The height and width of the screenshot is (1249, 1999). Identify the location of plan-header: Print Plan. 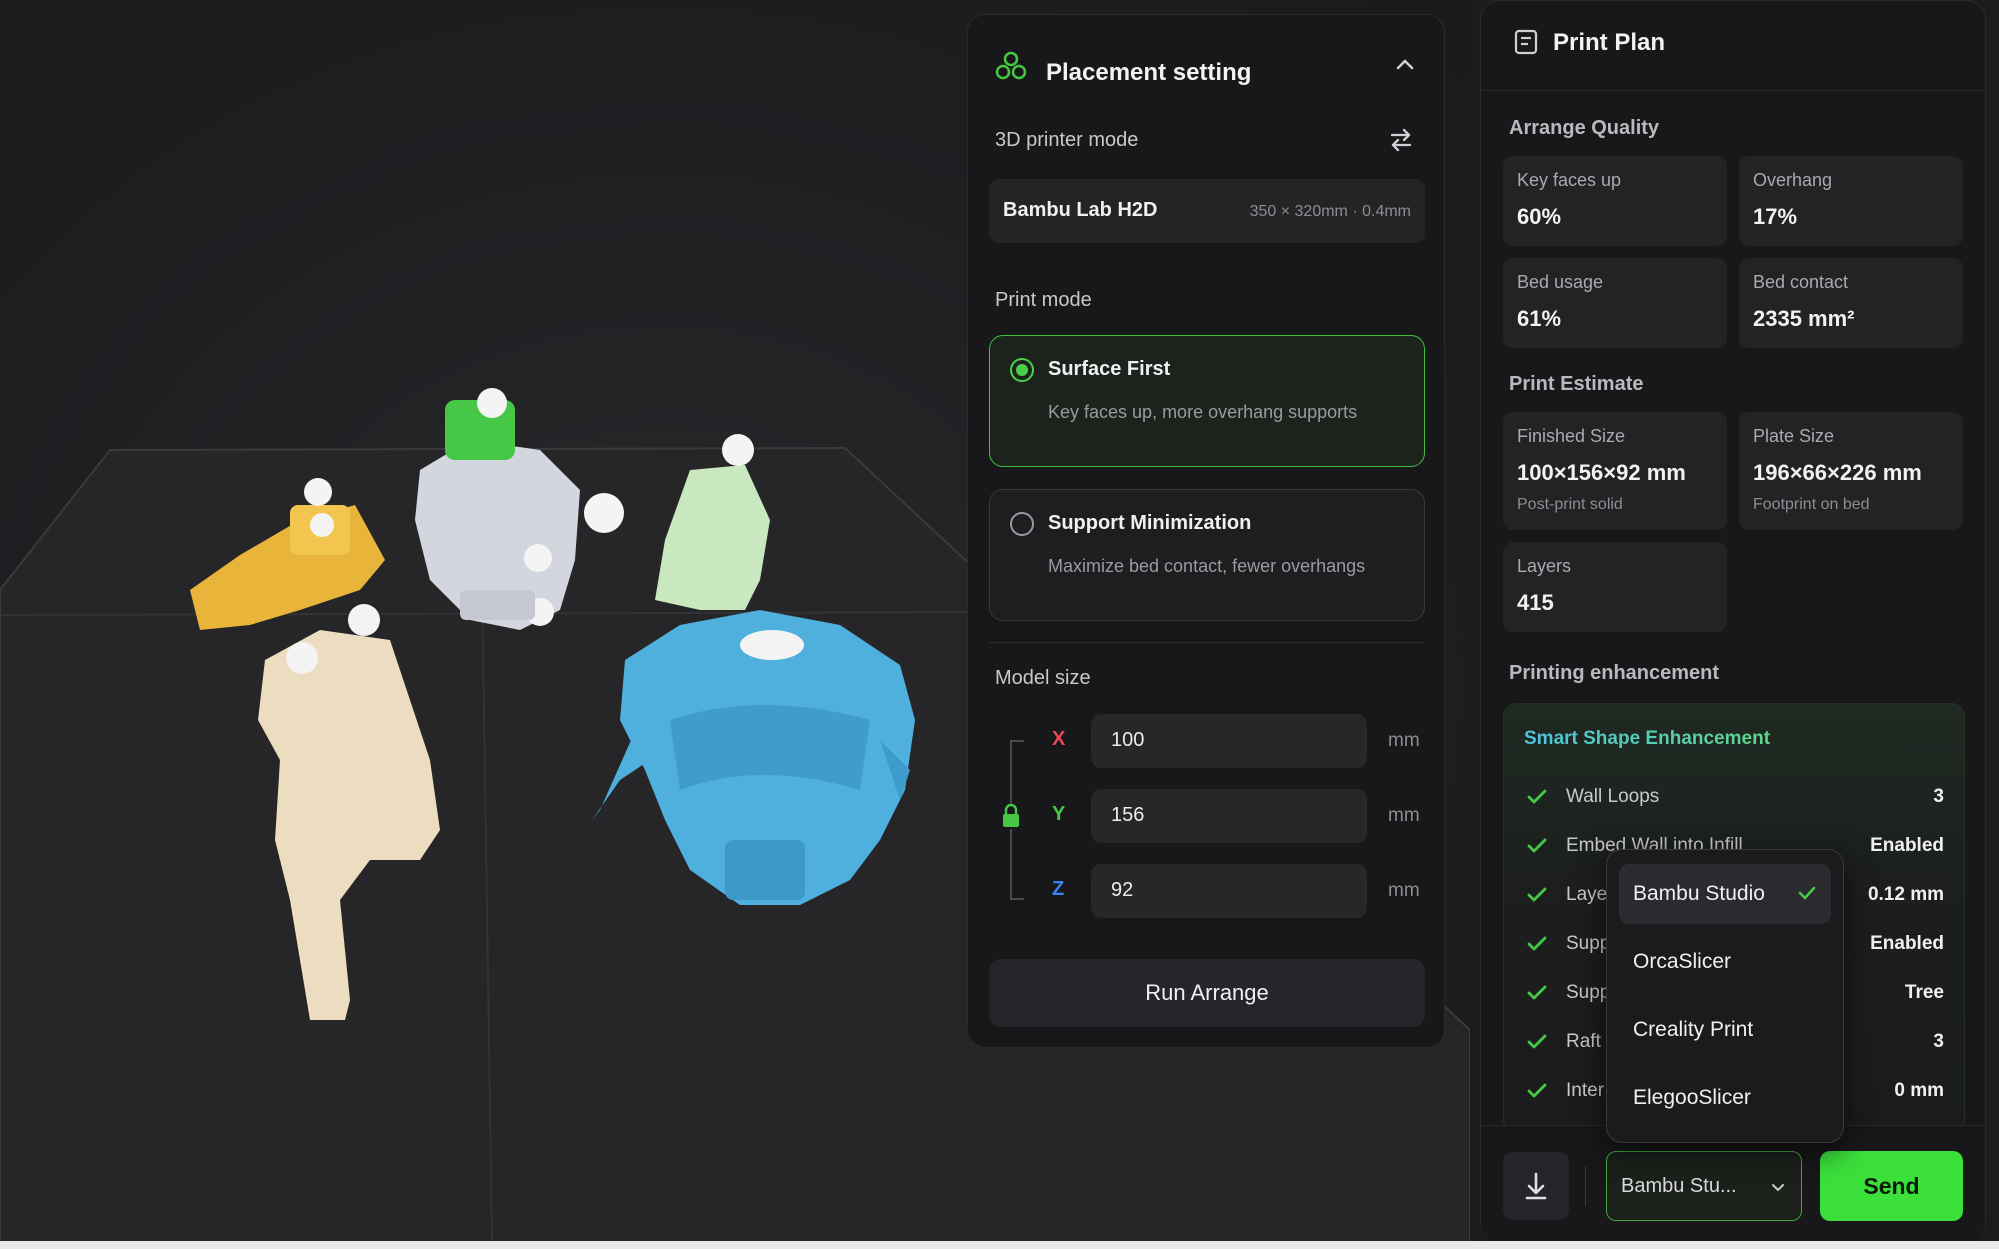
(1733, 46).